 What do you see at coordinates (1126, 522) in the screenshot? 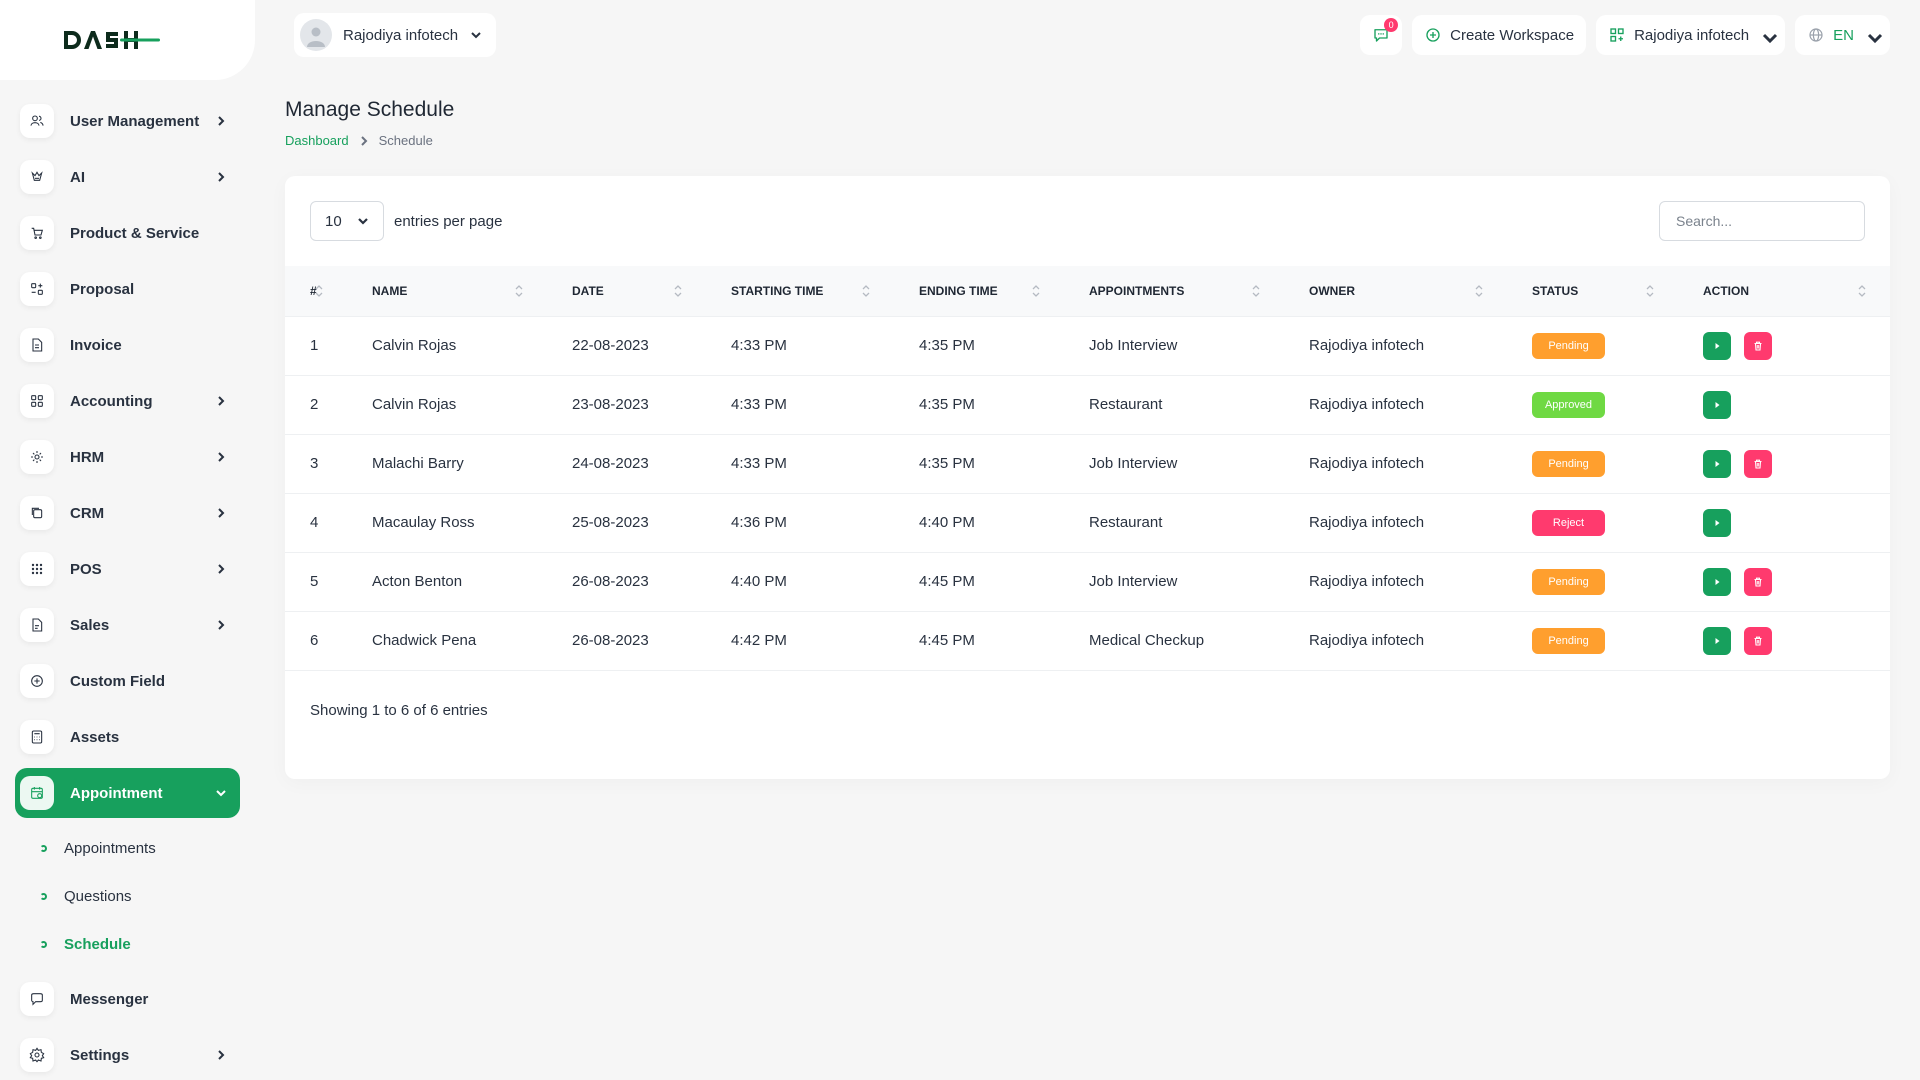
I see `appointment-cell: Restaurant` at bounding box center [1126, 522].